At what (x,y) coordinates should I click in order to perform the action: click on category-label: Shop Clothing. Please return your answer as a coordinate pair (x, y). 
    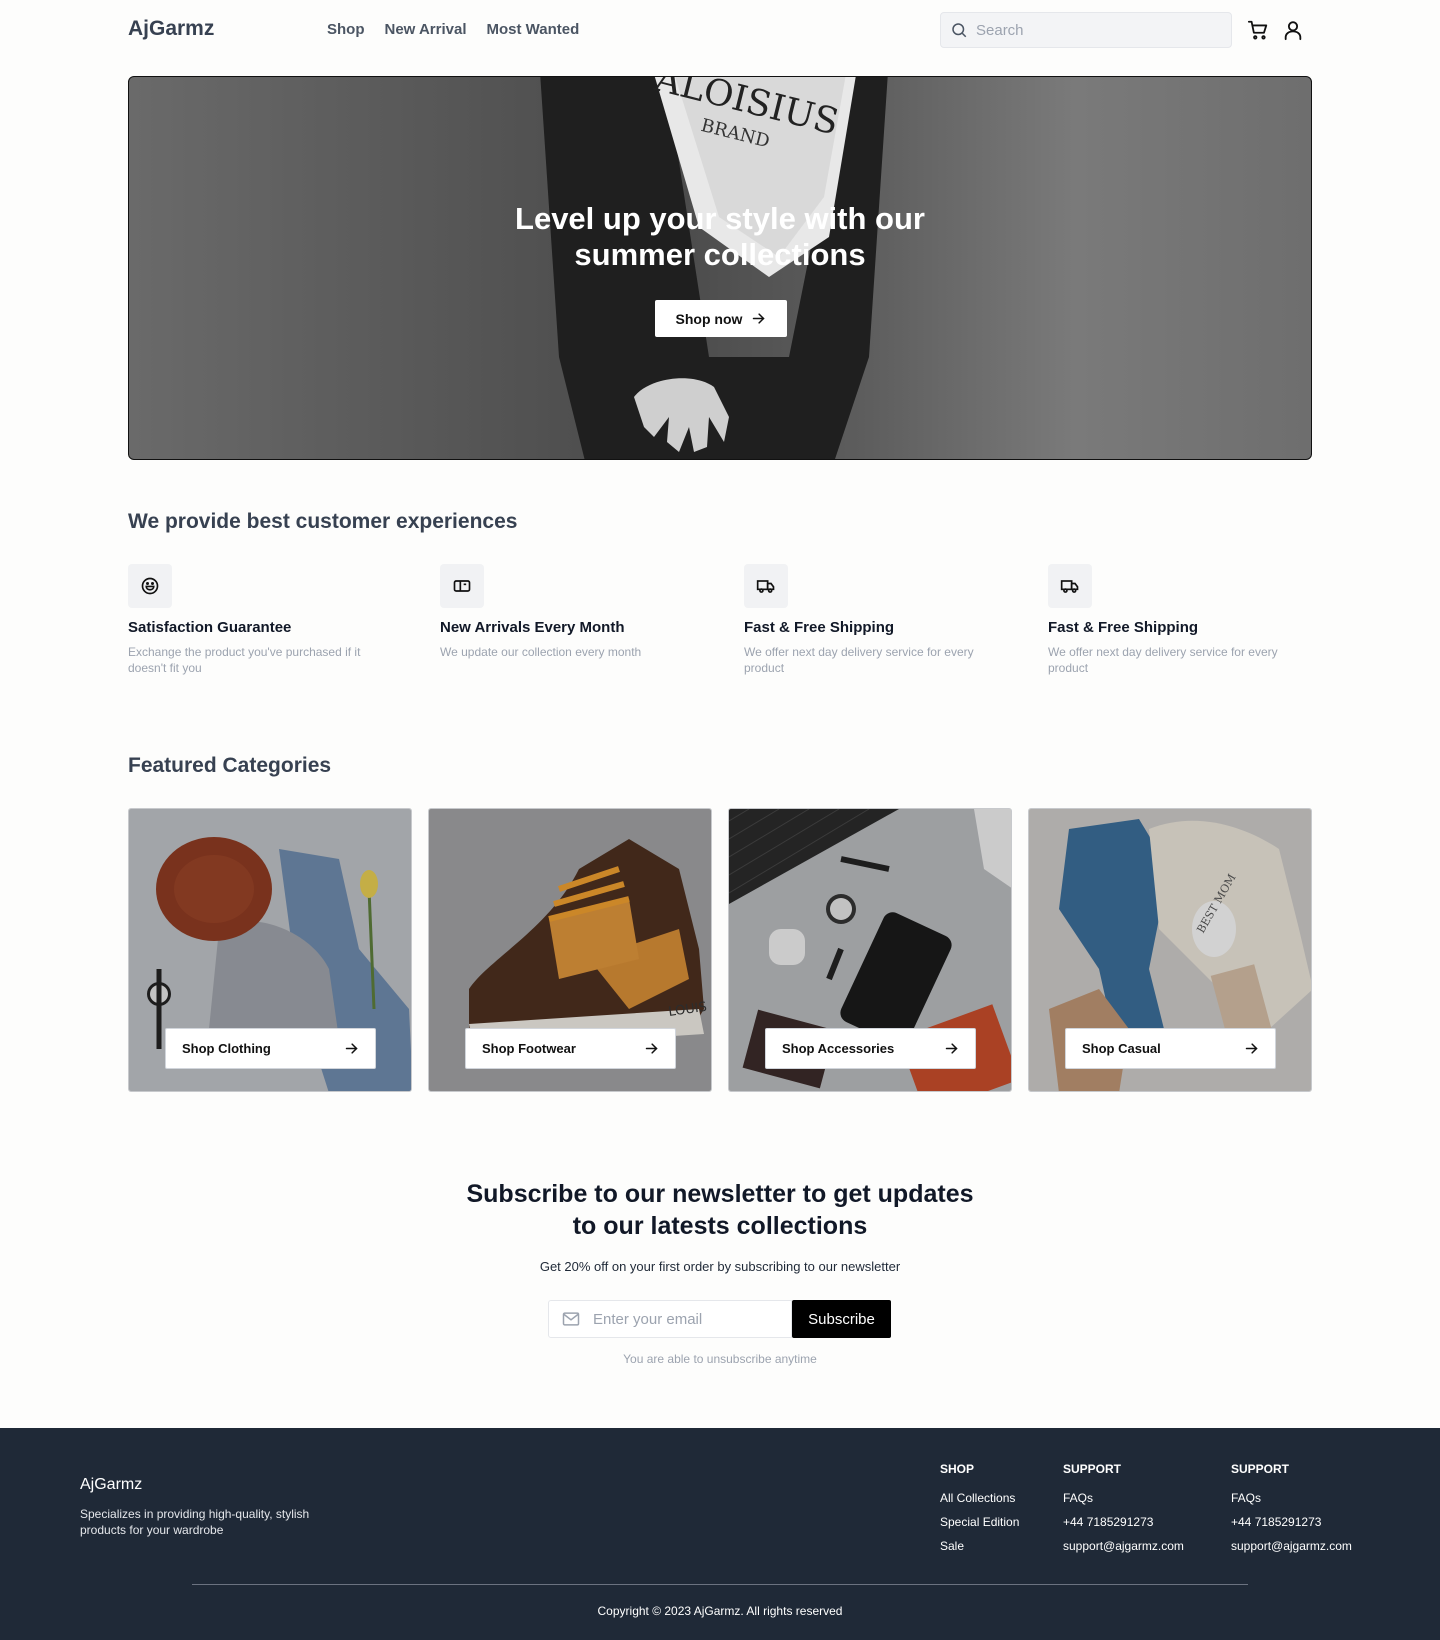
    Looking at the image, I should click on (226, 1048).